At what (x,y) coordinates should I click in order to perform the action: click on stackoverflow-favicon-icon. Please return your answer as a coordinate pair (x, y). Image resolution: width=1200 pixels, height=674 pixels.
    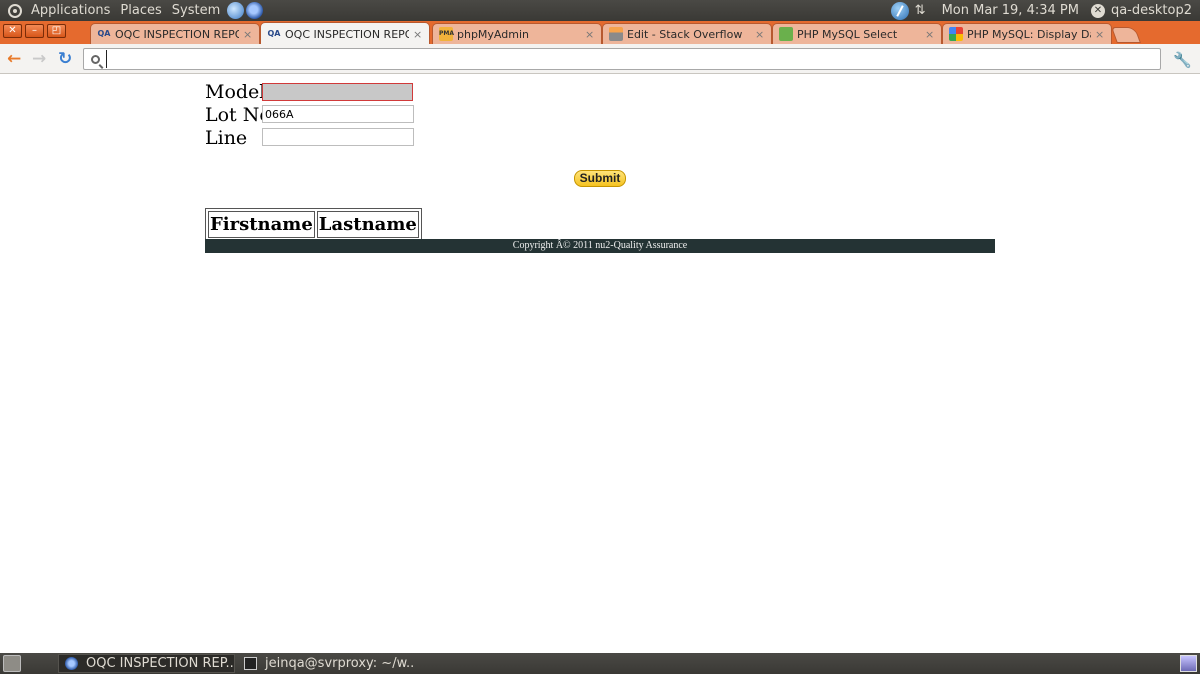
    Looking at the image, I should click on (616, 34).